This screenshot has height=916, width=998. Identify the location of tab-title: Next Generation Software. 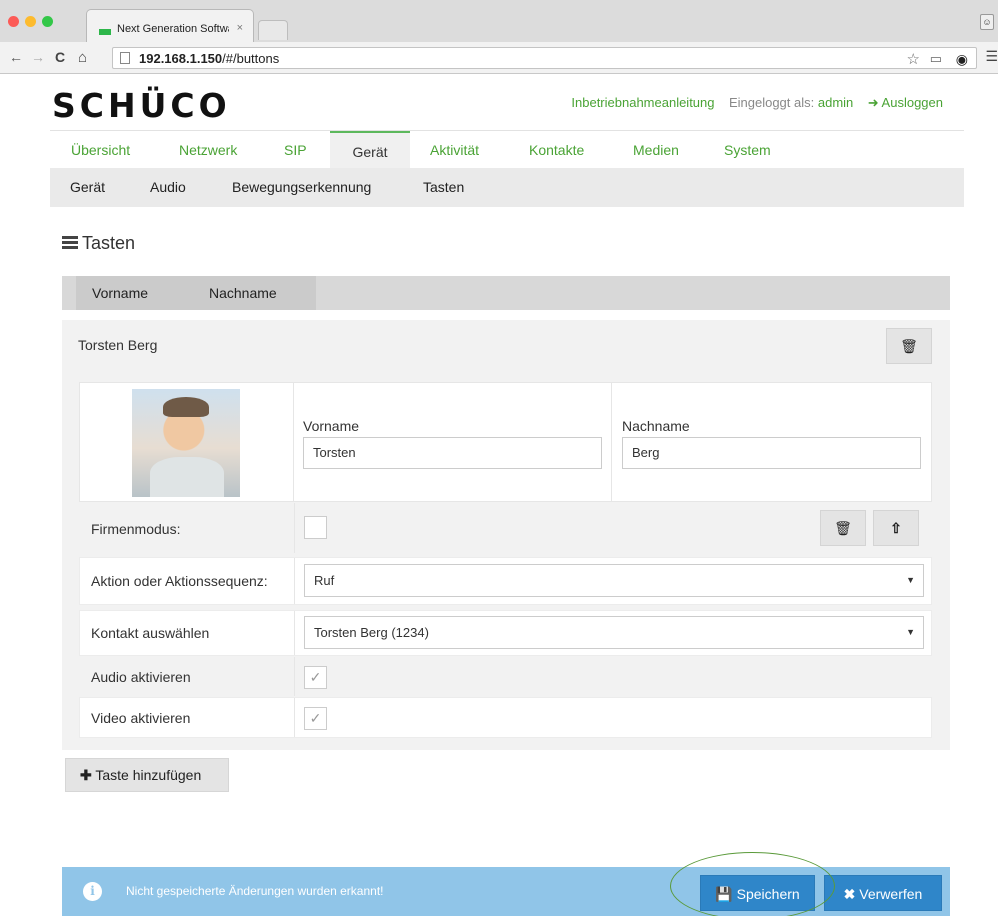
(173, 29).